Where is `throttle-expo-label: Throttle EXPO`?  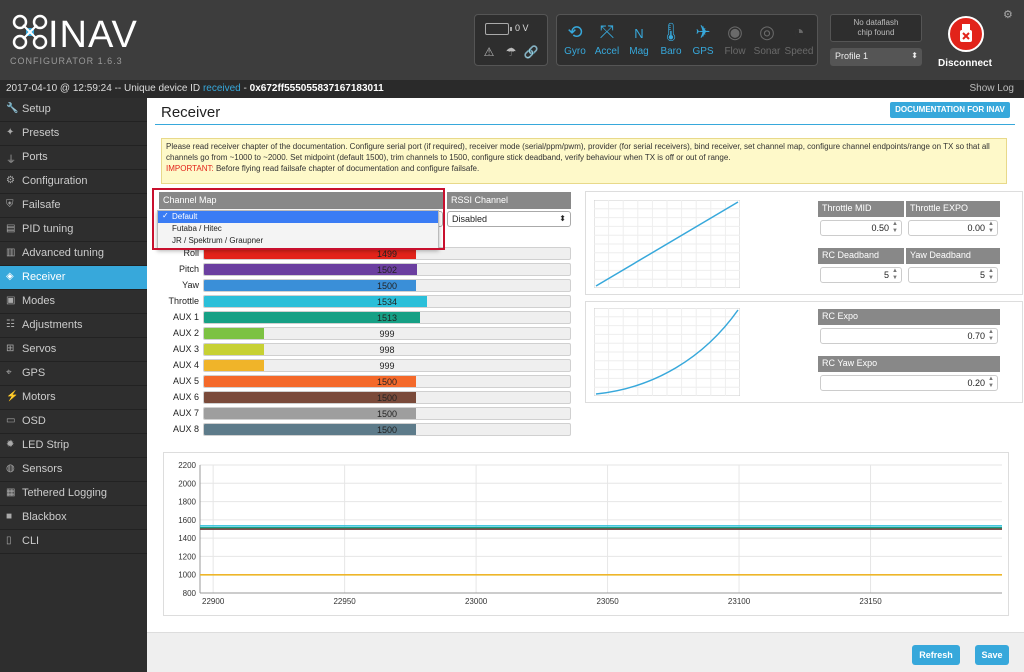 throttle-expo-label: Throttle EXPO is located at coordinates (953, 209).